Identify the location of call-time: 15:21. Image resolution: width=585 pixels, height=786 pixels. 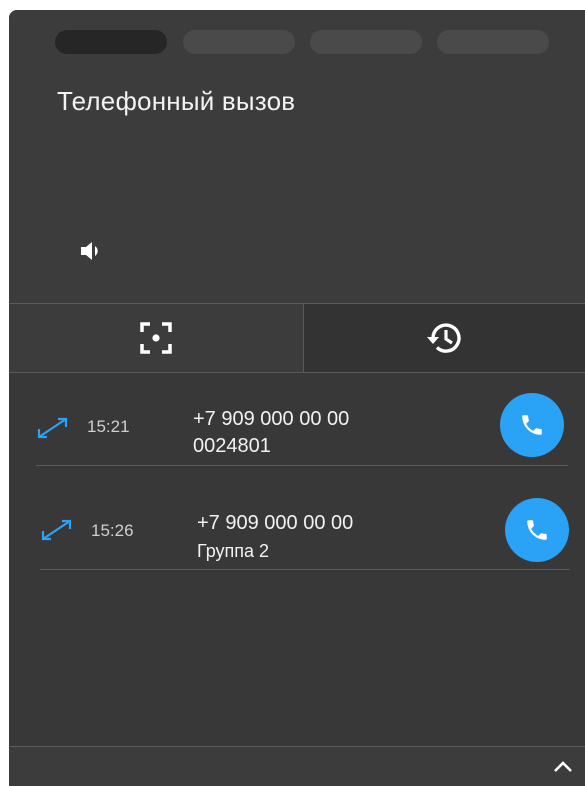
(108, 426).